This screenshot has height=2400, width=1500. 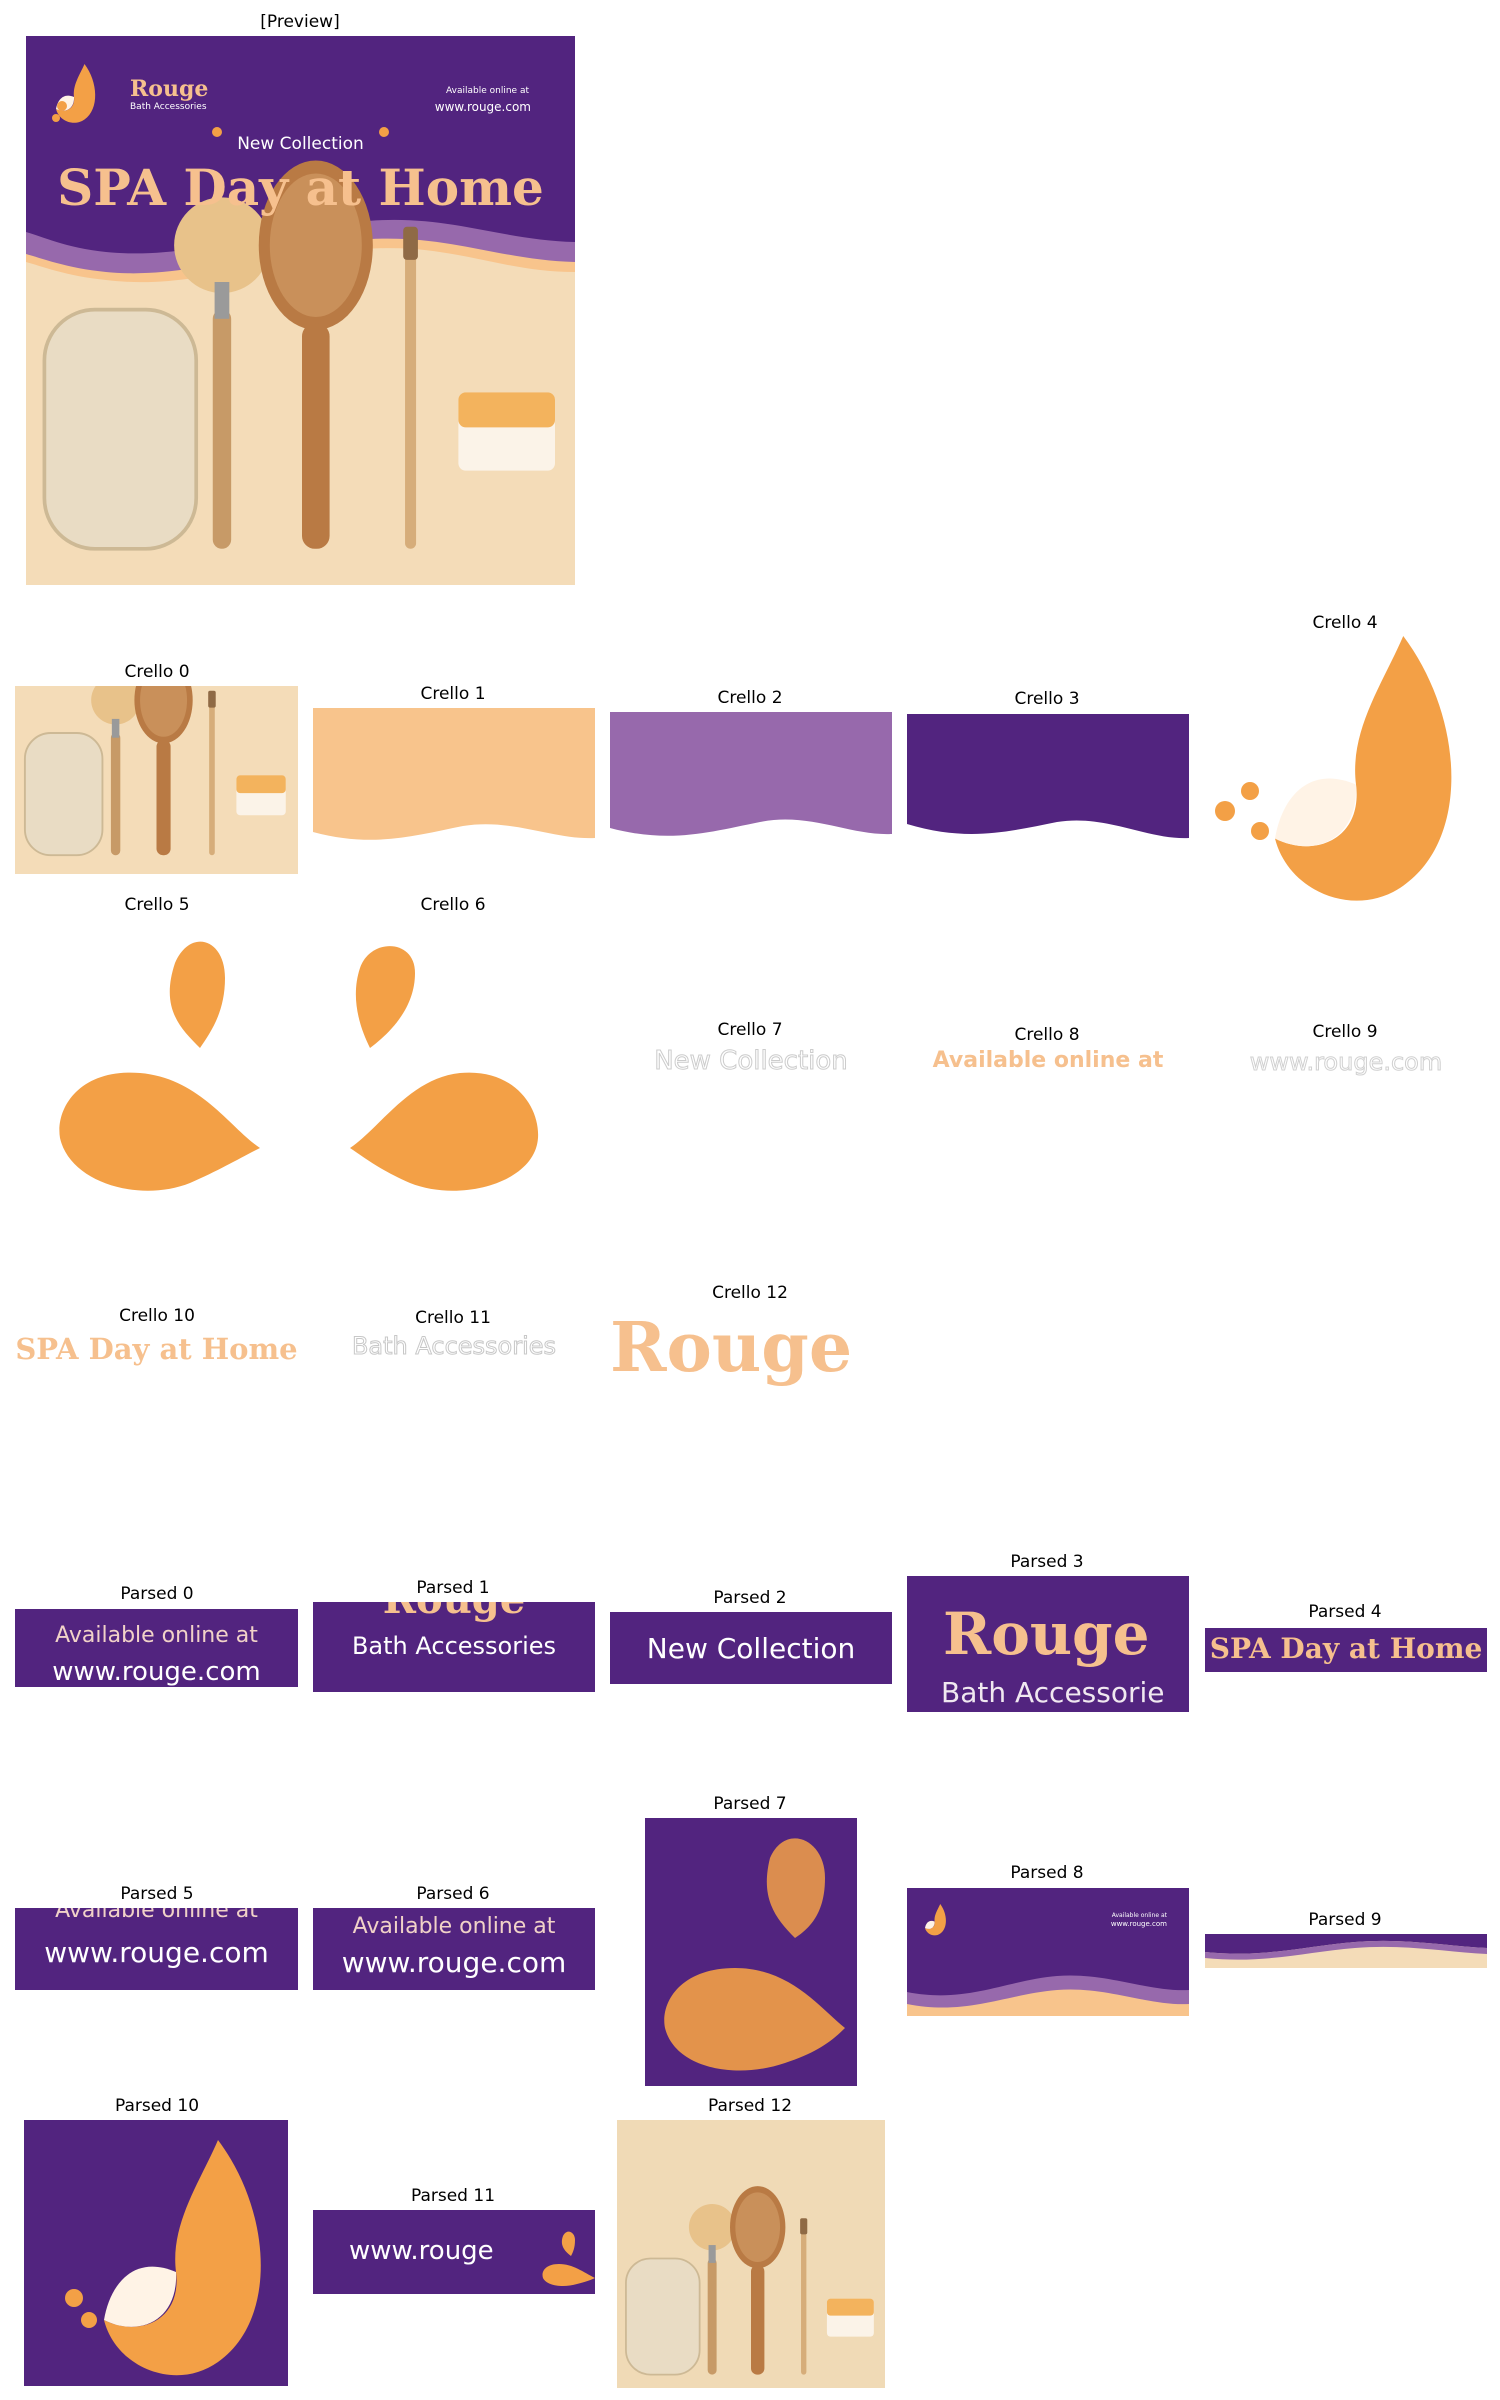 I want to click on crello-logo-mark, so click(x=1345, y=776).